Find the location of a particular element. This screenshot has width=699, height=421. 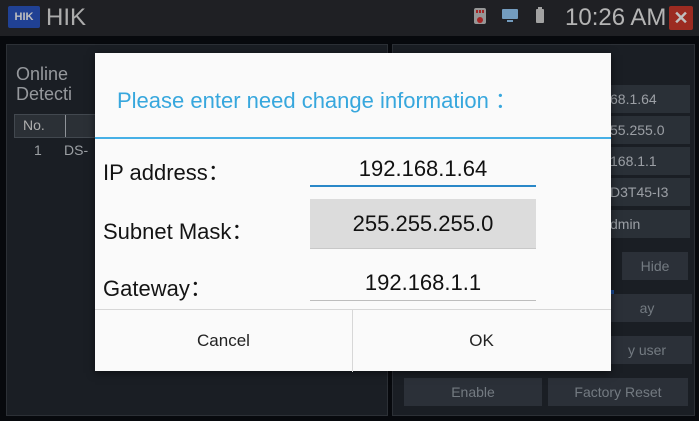

subnet-mask-label: Subnet Mask： is located at coordinates (178, 231).